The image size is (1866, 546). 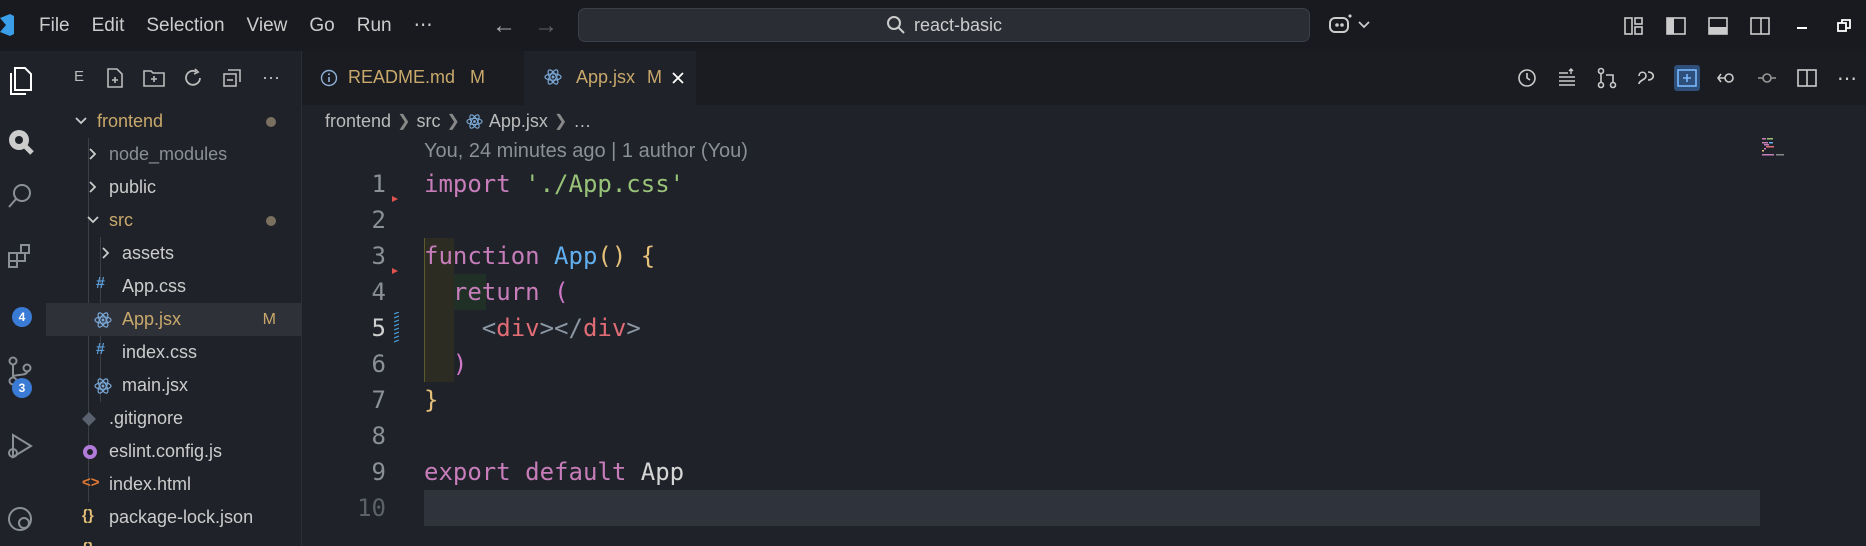 I want to click on menu-run: Run, so click(x=374, y=25).